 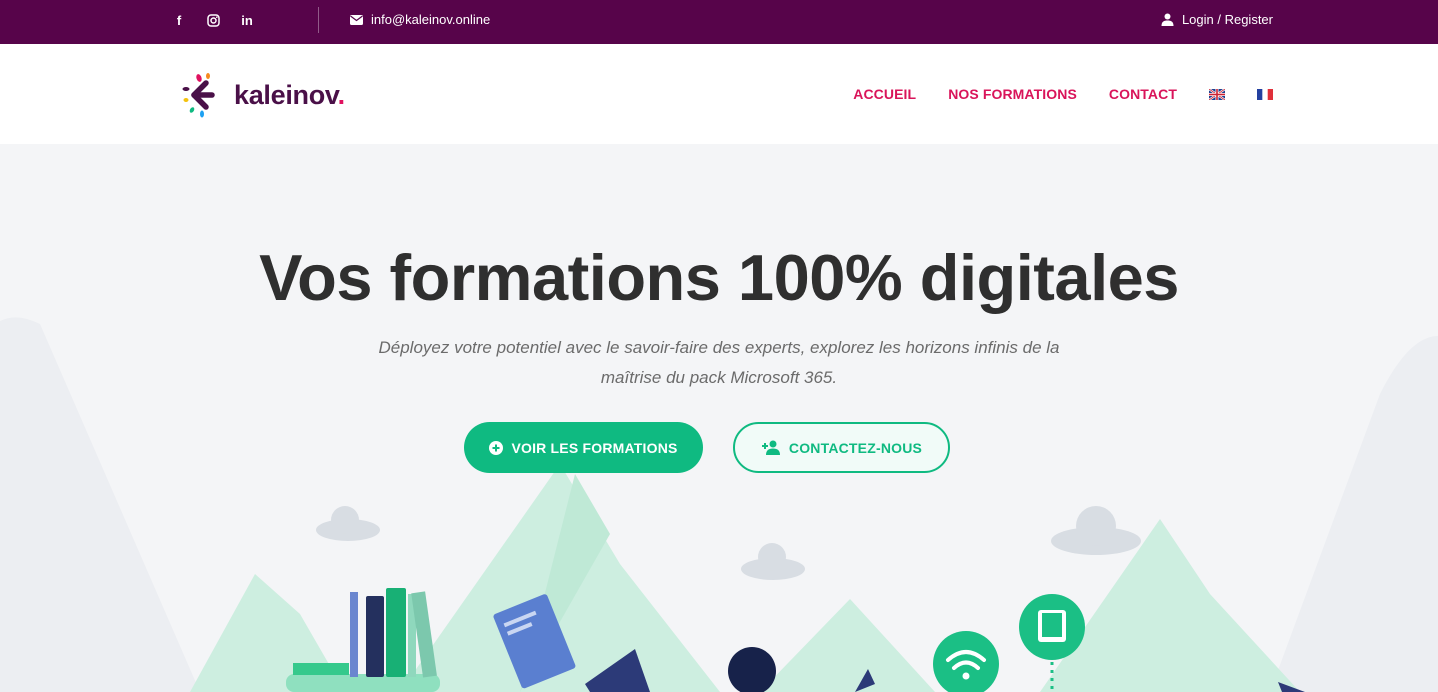 What do you see at coordinates (431, 19) in the screenshot?
I see `email-text: info@kaleinov.online` at bounding box center [431, 19].